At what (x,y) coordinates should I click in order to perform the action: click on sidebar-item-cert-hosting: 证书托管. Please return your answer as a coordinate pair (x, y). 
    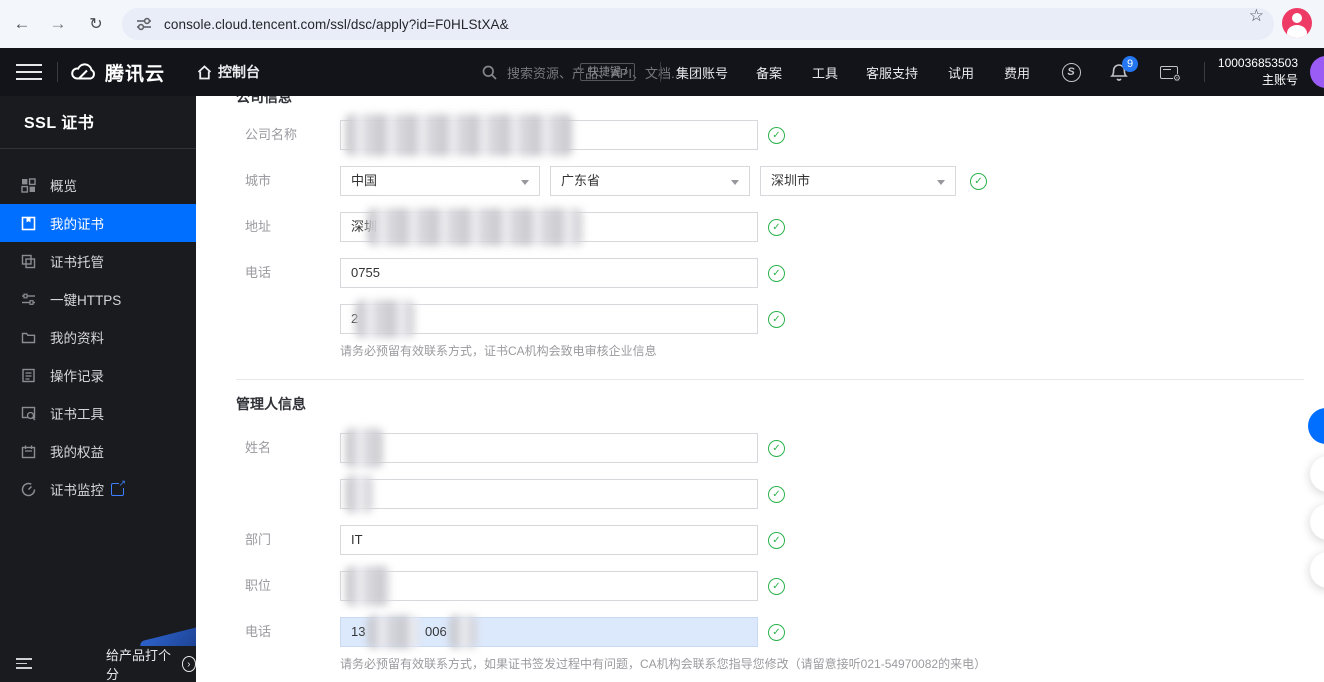
    Looking at the image, I should click on (98, 261).